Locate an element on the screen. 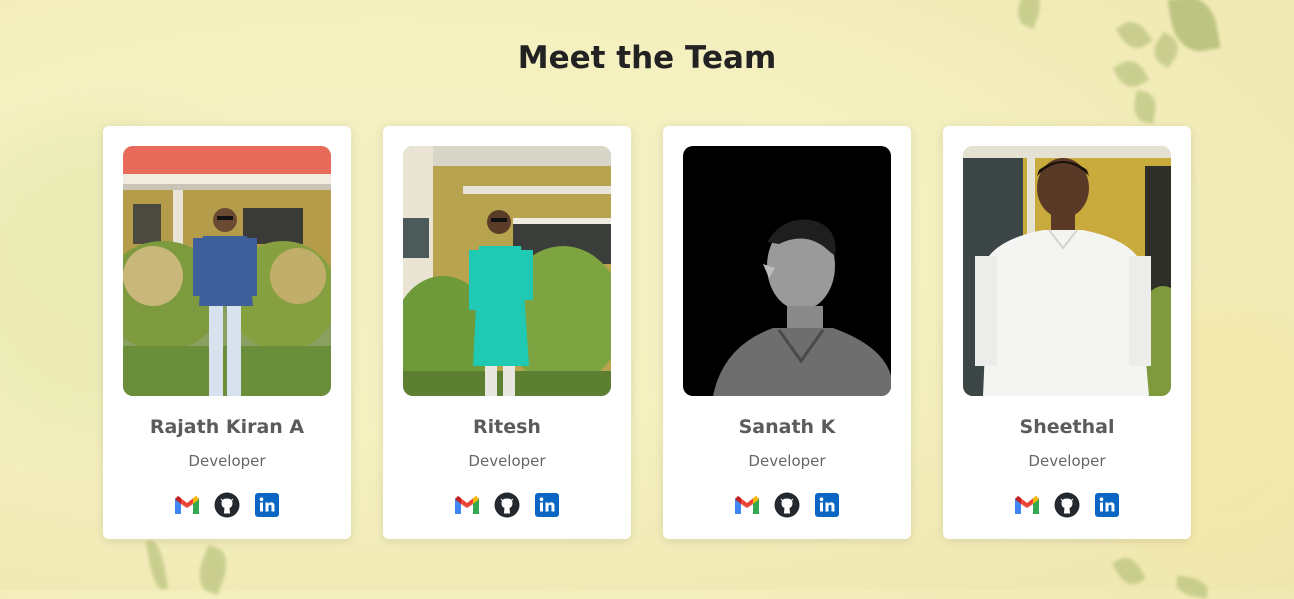 This screenshot has height=599, width=1294. member-name: Ritesh is located at coordinates (507, 427).